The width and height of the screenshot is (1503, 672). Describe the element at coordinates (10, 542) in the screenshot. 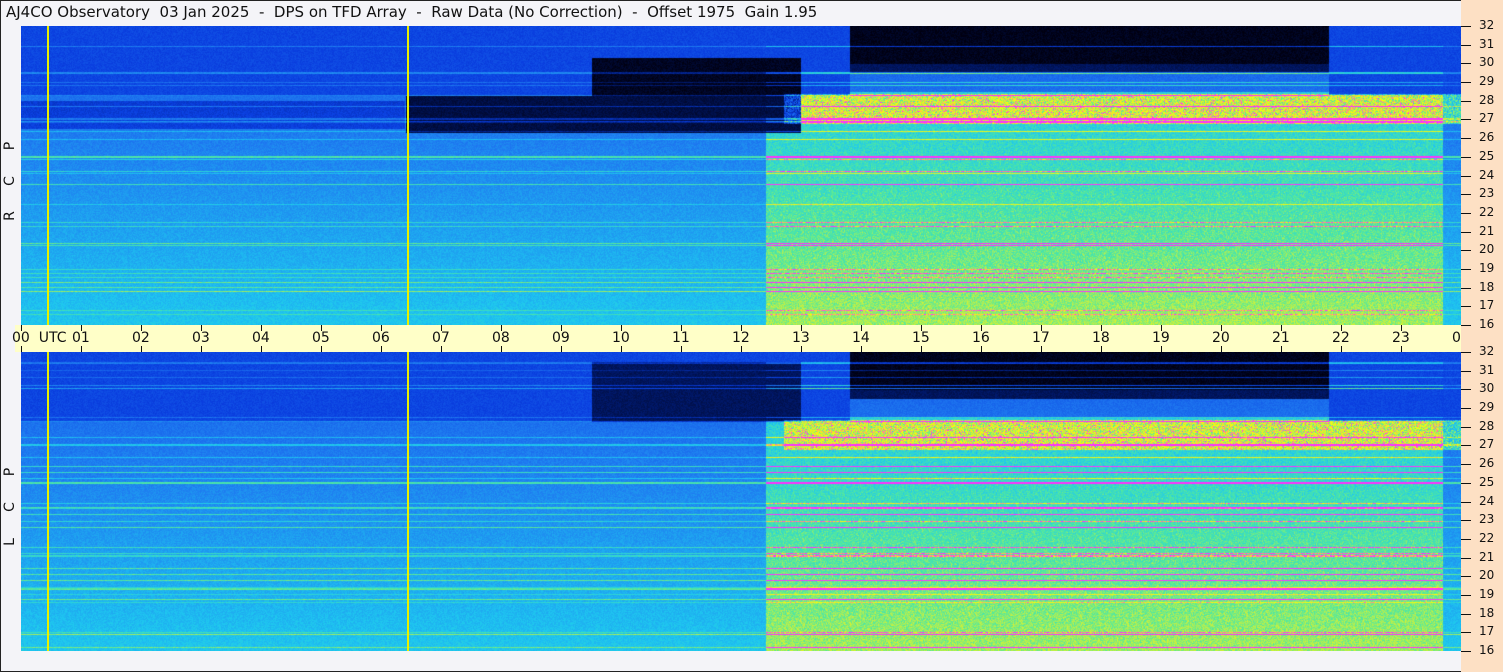

I see `pol-letter: L` at that location.